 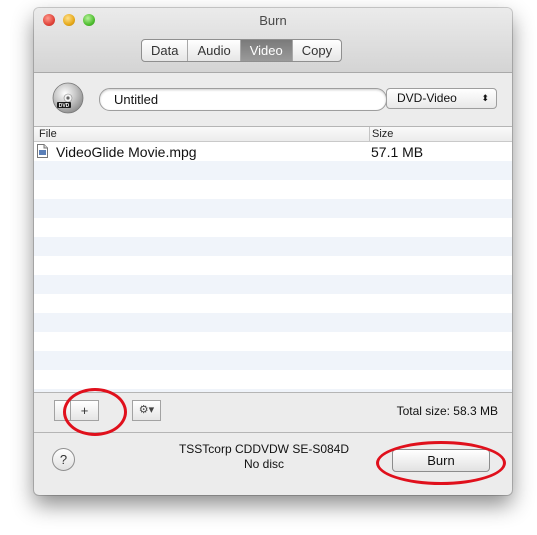 I want to click on burn-button: Burn, so click(x=441, y=460).